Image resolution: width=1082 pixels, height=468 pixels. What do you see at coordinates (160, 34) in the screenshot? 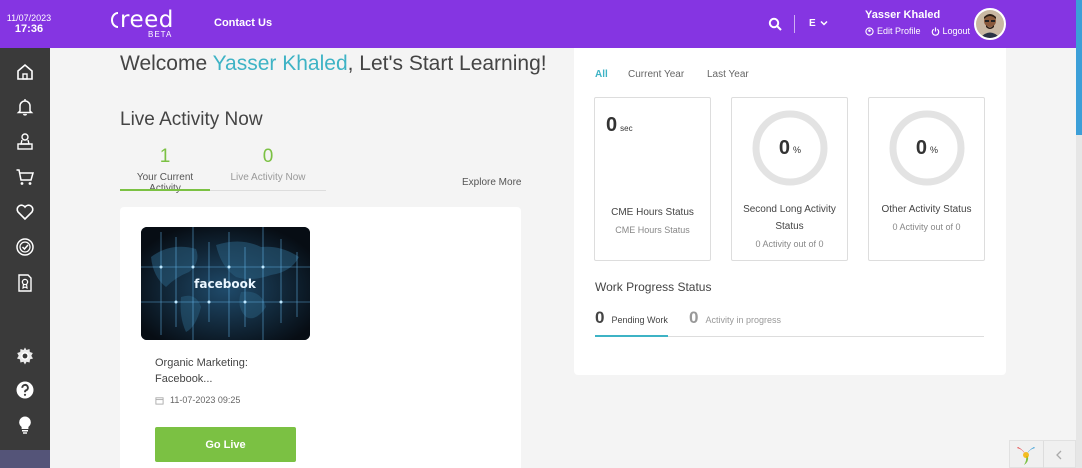
I see `logo-beta: BETA` at bounding box center [160, 34].